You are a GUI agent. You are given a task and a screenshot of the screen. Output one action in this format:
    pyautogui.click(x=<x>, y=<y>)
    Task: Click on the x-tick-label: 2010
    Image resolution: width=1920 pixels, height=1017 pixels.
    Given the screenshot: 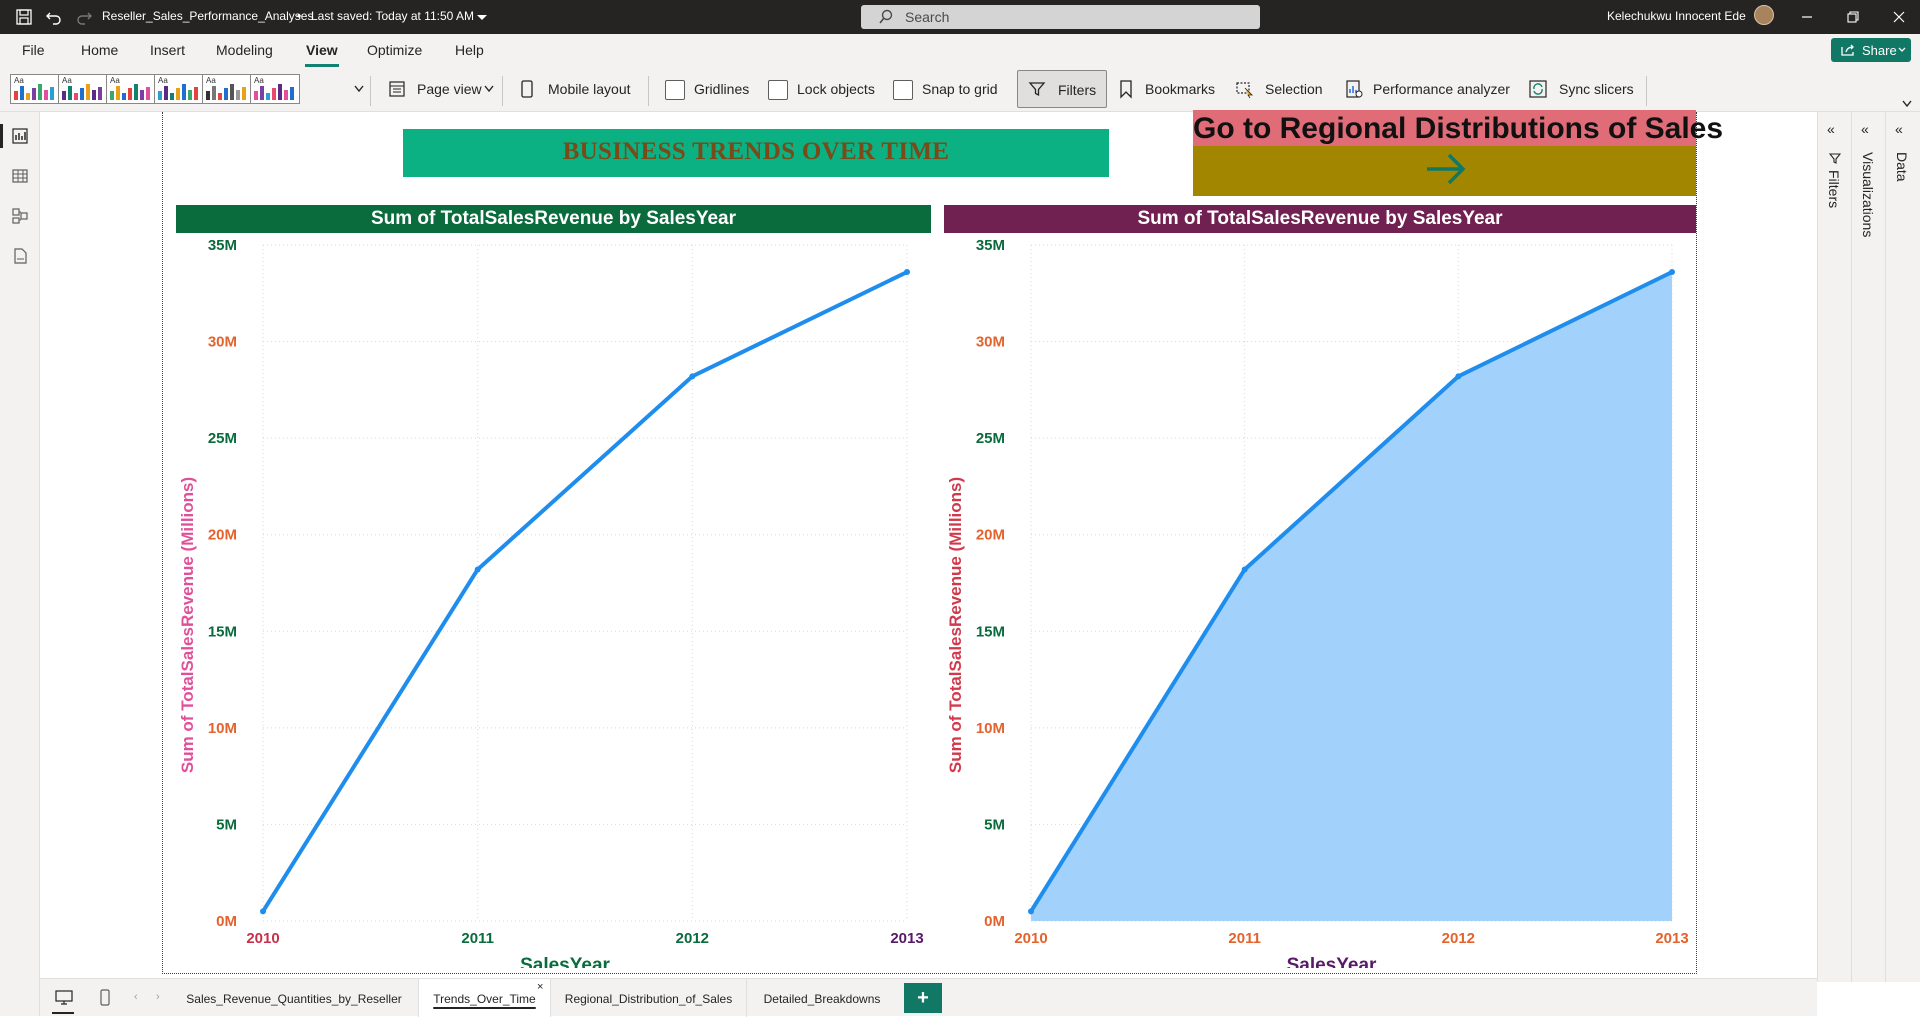 What is the action you would take?
    pyautogui.click(x=262, y=938)
    